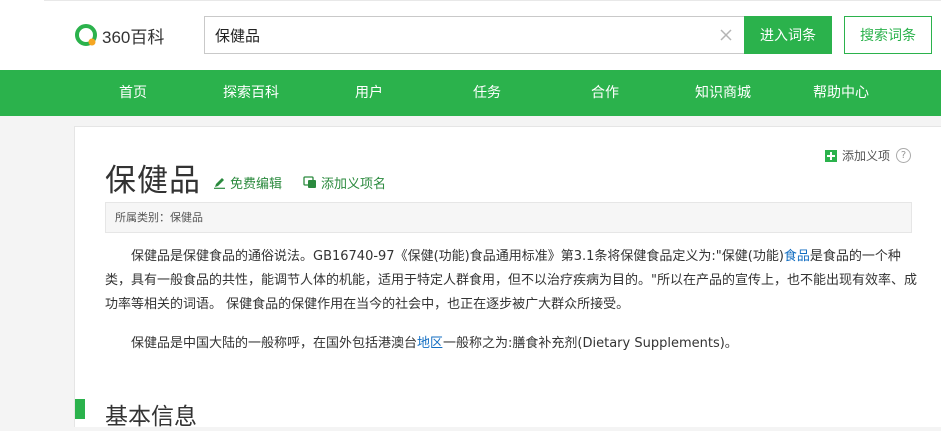  Describe the element at coordinates (153, 181) in the screenshot. I see `page-title: 保健品` at that location.